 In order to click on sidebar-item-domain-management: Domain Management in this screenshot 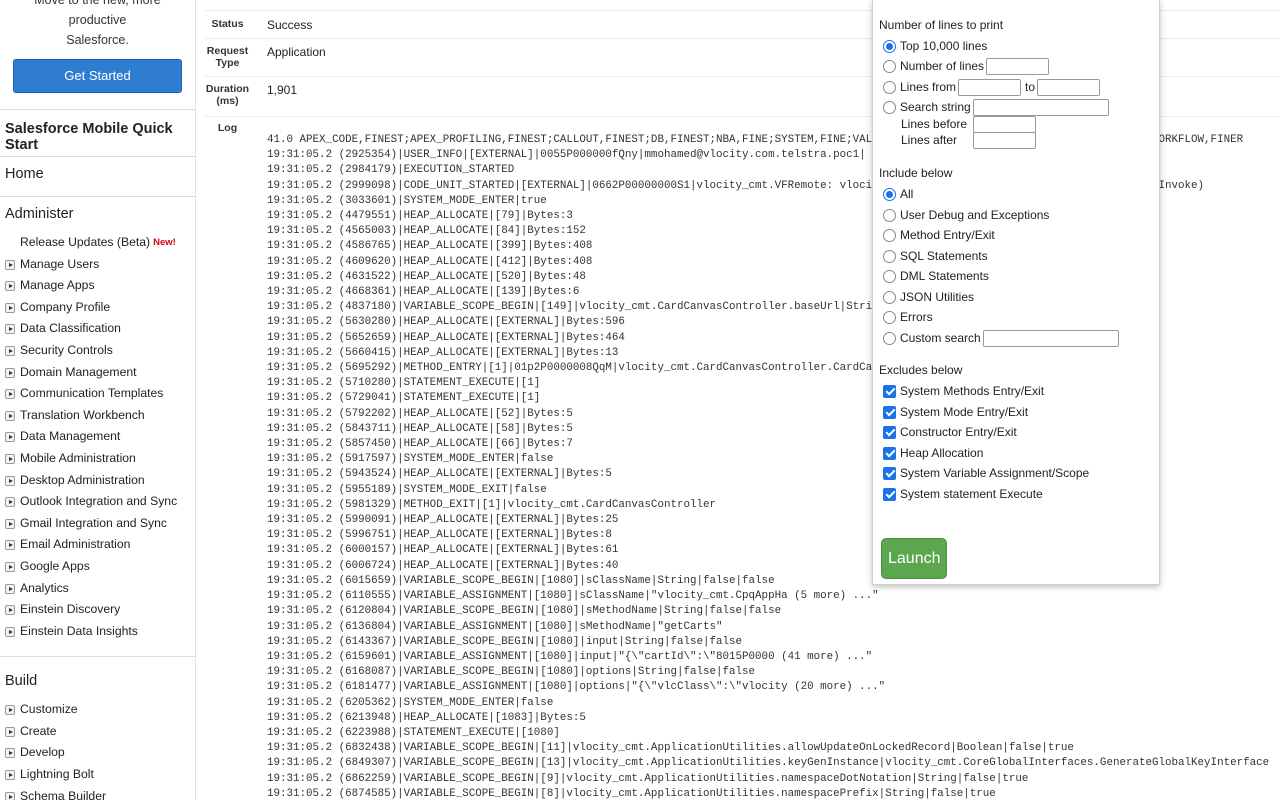, I will do `click(97, 373)`.